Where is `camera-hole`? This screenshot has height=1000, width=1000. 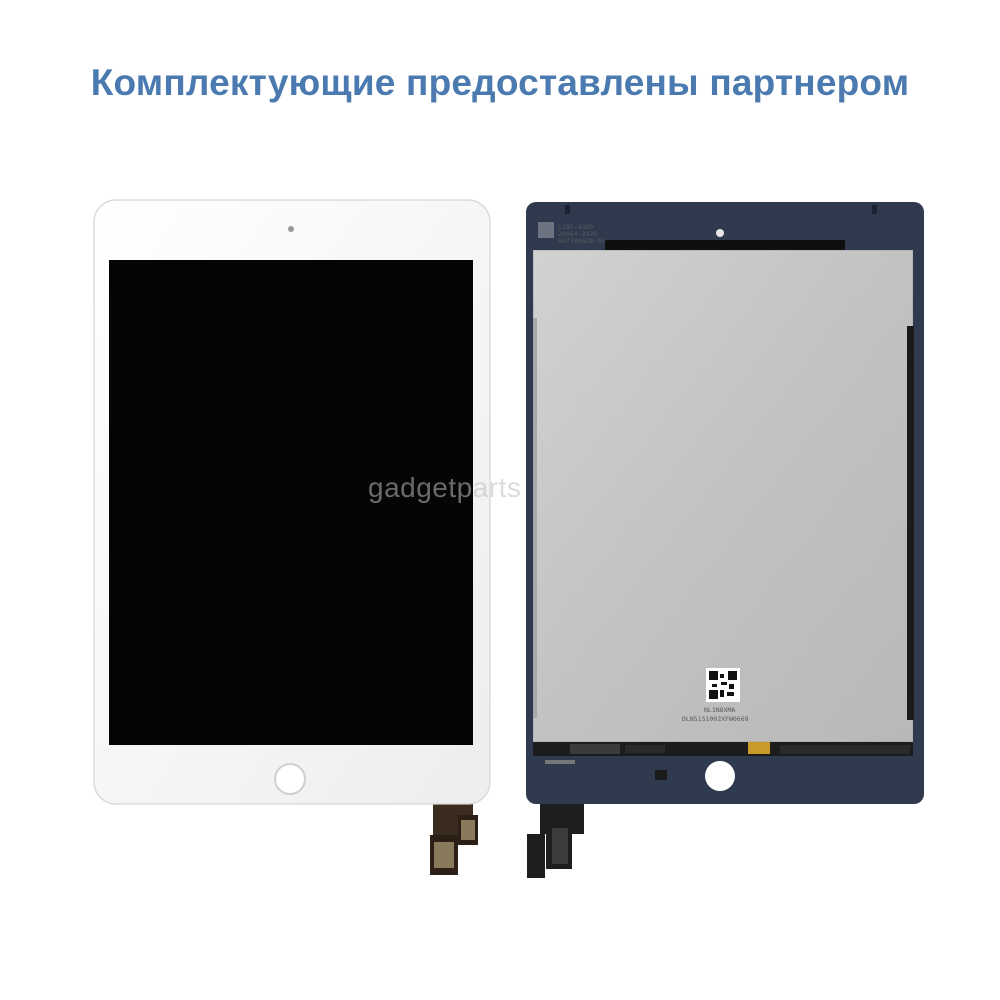
camera-hole is located at coordinates (720, 233).